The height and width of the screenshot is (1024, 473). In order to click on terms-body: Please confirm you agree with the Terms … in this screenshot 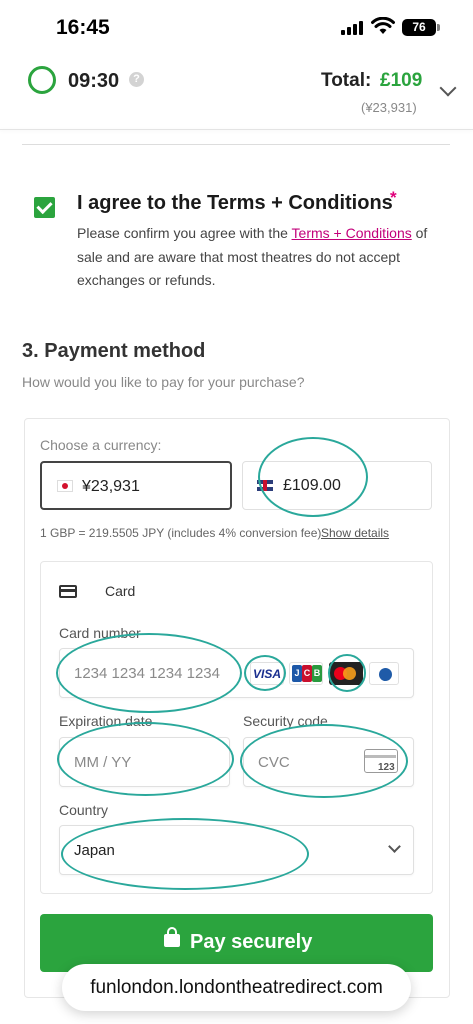, I will do `click(263, 257)`.